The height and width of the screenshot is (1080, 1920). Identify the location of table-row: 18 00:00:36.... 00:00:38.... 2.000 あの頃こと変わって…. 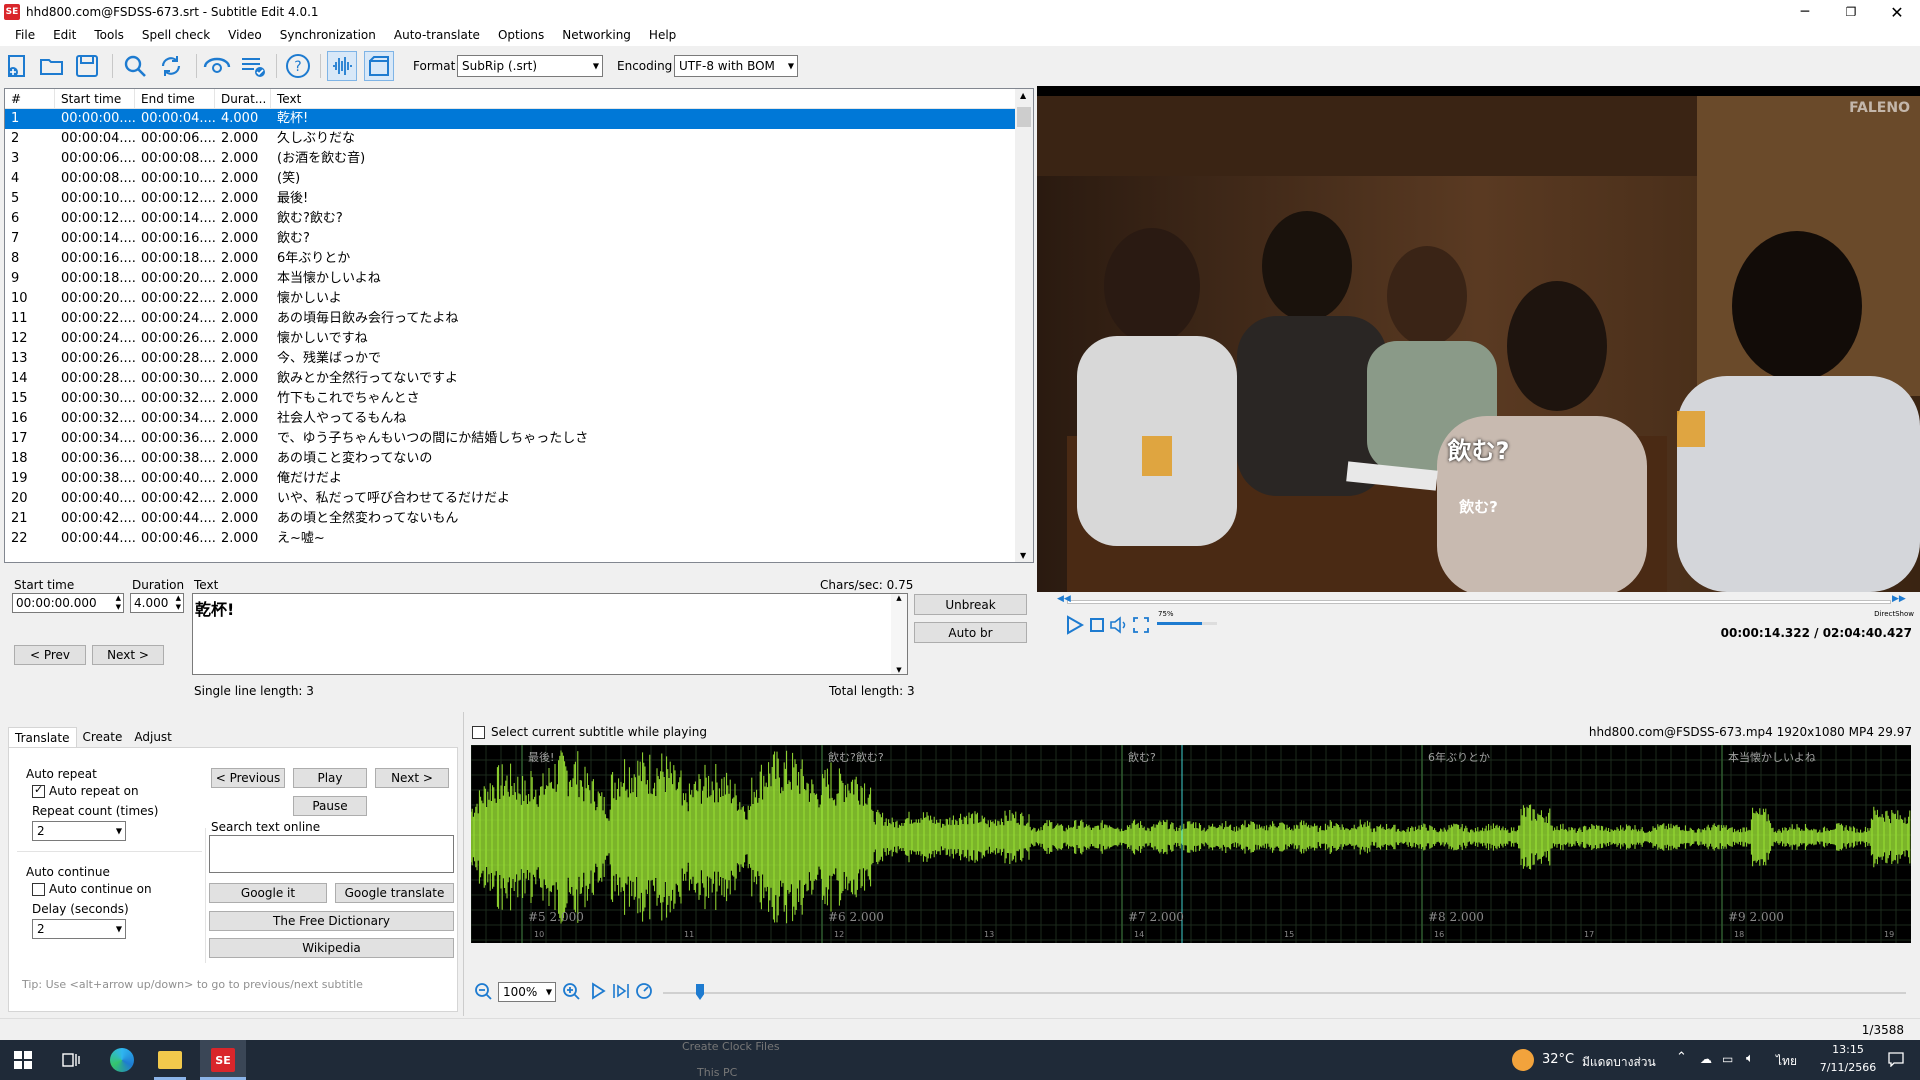
(510, 459).